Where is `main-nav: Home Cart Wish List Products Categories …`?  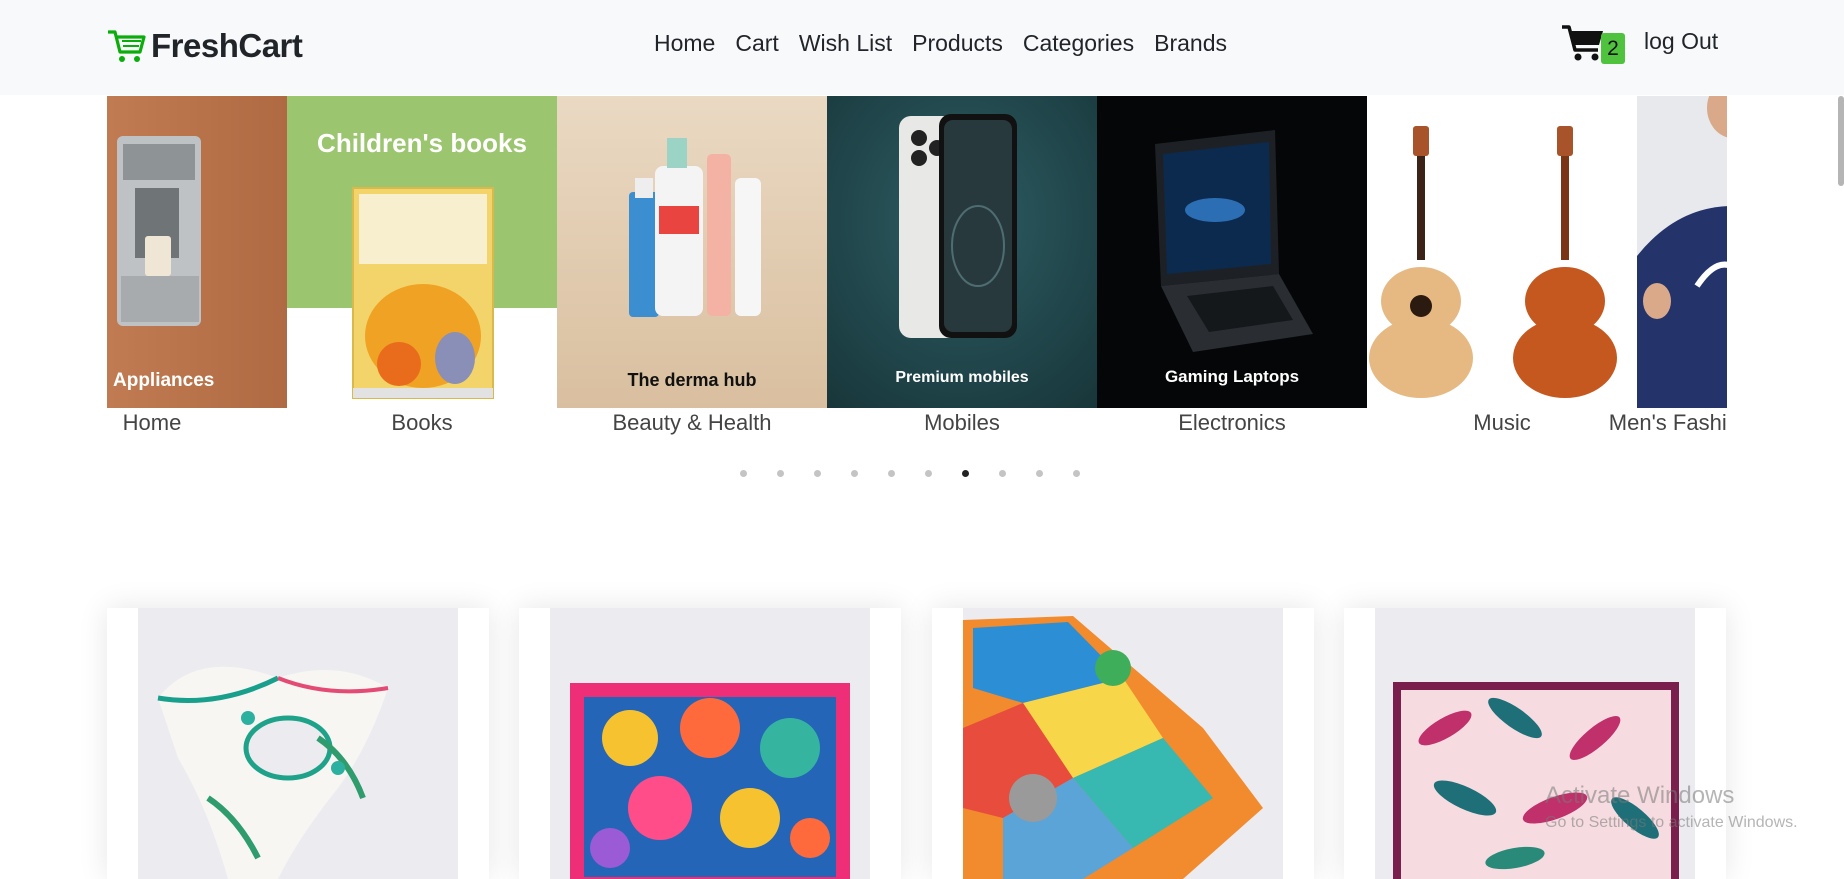 main-nav: Home Cart Wish List Products Categories … is located at coordinates (940, 43).